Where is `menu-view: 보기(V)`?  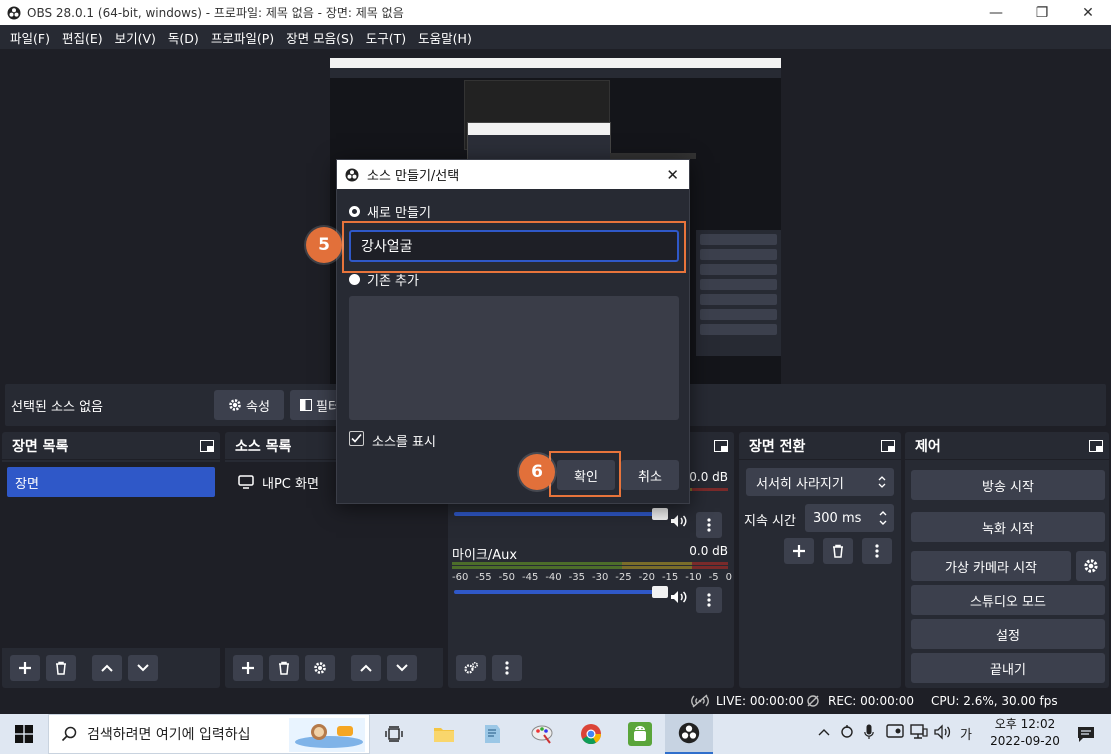 menu-view: 보기(V) is located at coordinates (135, 37).